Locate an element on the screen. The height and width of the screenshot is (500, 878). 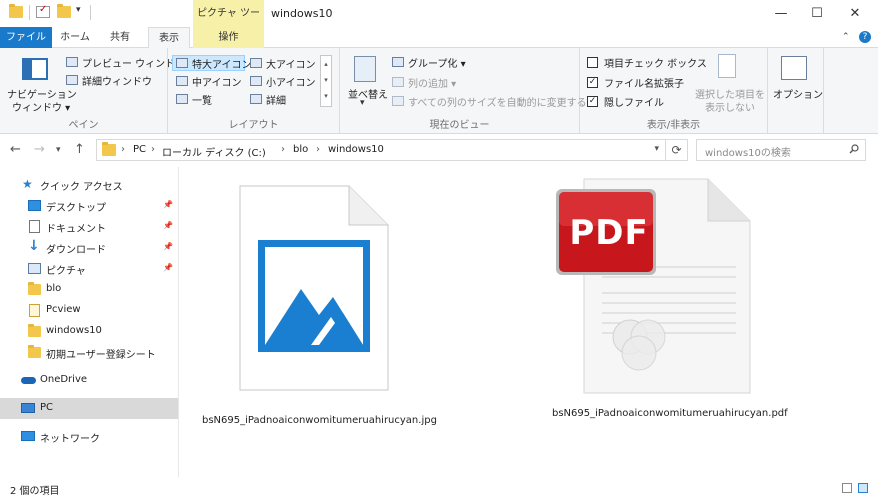
sidebar-item-pictures: ピクチャ 📌 is located at coordinates (89, 268).